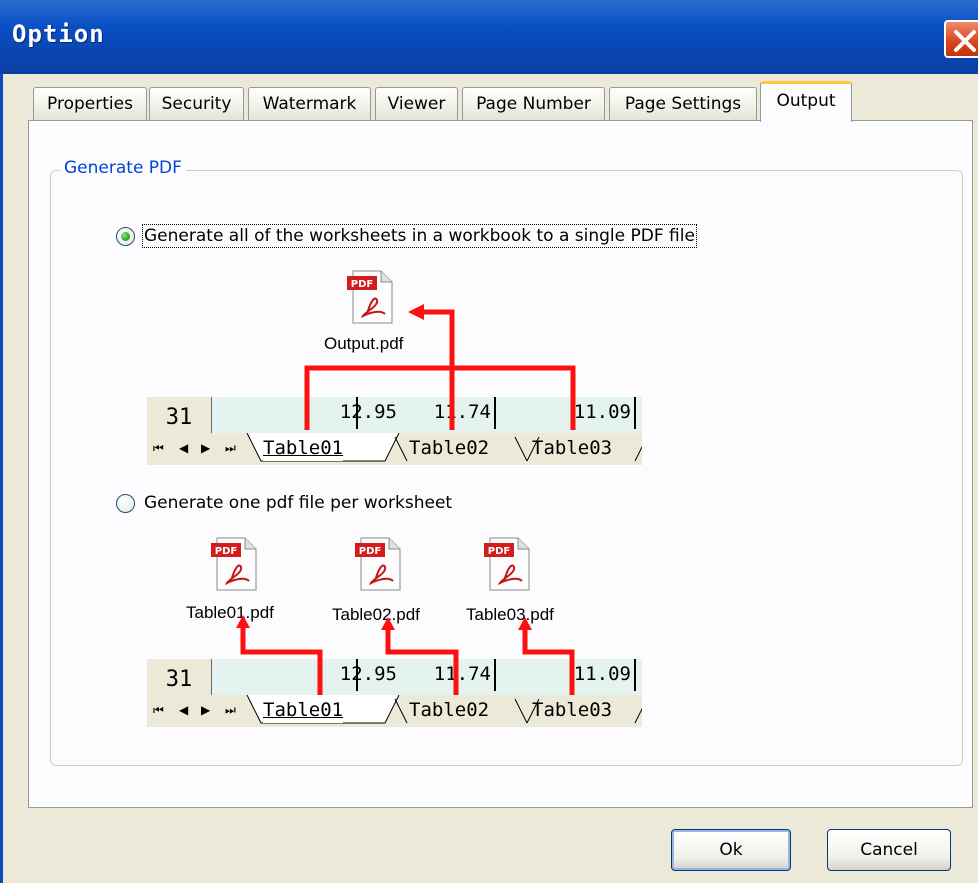  I want to click on tab-properties: Properties, so click(90, 104).